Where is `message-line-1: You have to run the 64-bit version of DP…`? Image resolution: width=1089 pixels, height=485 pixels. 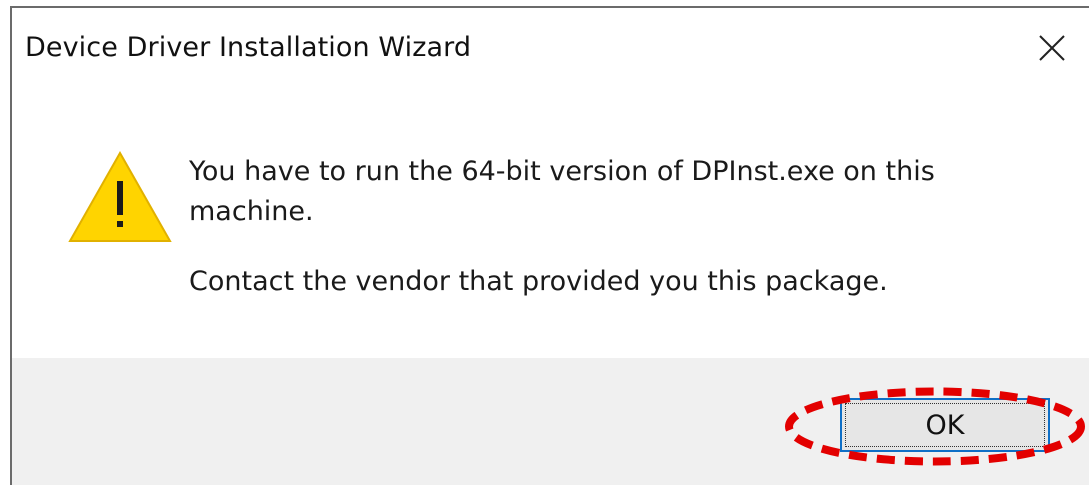 message-line-1: You have to run the 64-bit version of DP… is located at coordinates (562, 191).